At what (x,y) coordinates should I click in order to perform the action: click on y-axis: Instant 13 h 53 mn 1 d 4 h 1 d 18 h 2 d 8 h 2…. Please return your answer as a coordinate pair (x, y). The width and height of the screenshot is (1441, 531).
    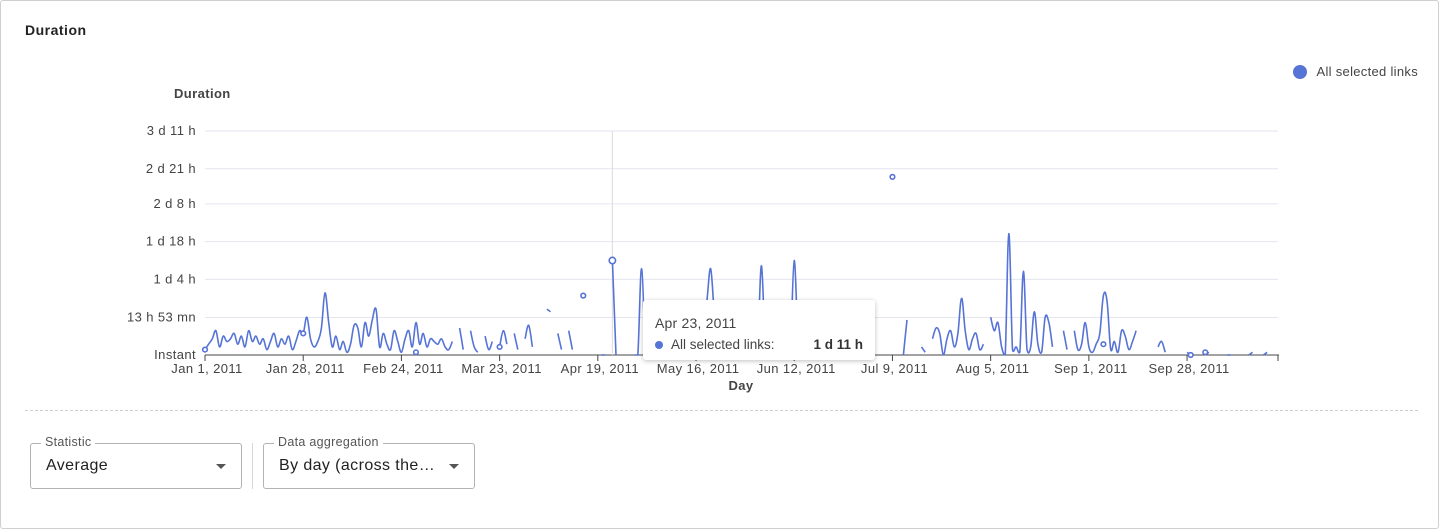
    Looking at the image, I should click on (161, 242).